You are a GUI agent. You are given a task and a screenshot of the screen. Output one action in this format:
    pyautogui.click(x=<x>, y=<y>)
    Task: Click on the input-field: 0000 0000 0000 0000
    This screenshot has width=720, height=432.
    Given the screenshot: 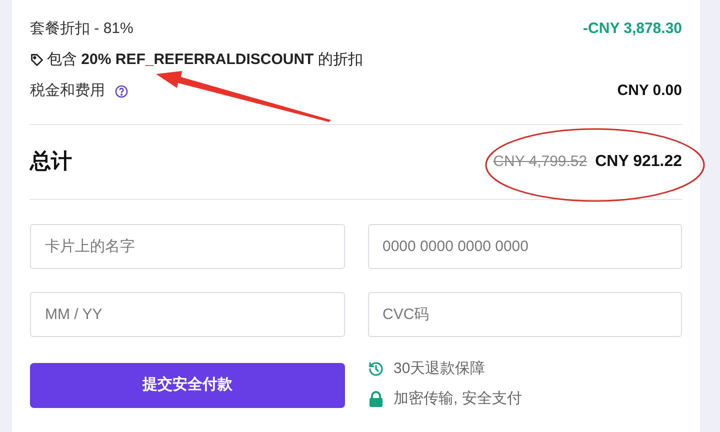 What is the action you would take?
    pyautogui.click(x=525, y=246)
    